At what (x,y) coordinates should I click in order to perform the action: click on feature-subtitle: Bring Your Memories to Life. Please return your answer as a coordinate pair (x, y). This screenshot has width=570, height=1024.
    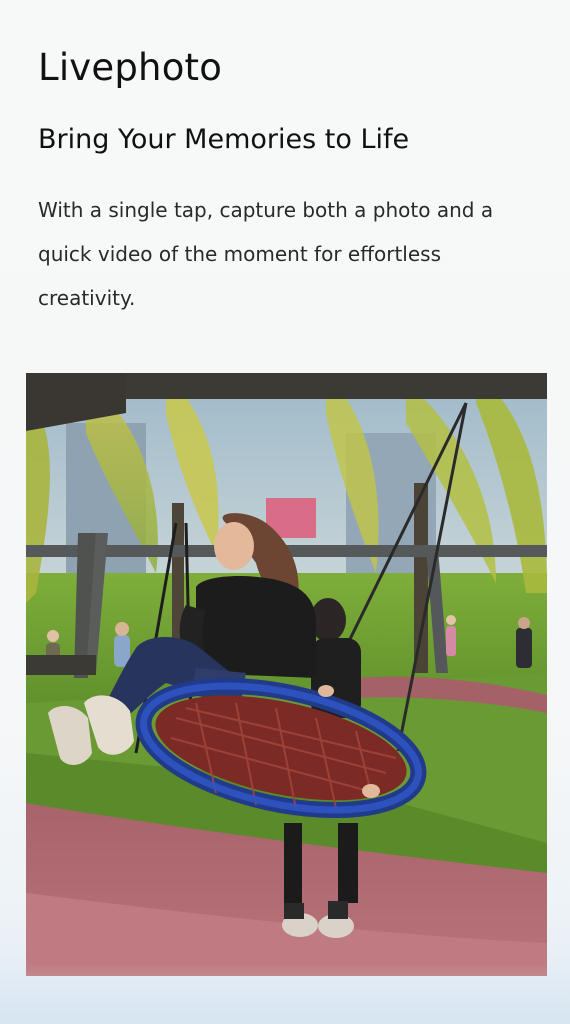
    Looking at the image, I should click on (224, 139).